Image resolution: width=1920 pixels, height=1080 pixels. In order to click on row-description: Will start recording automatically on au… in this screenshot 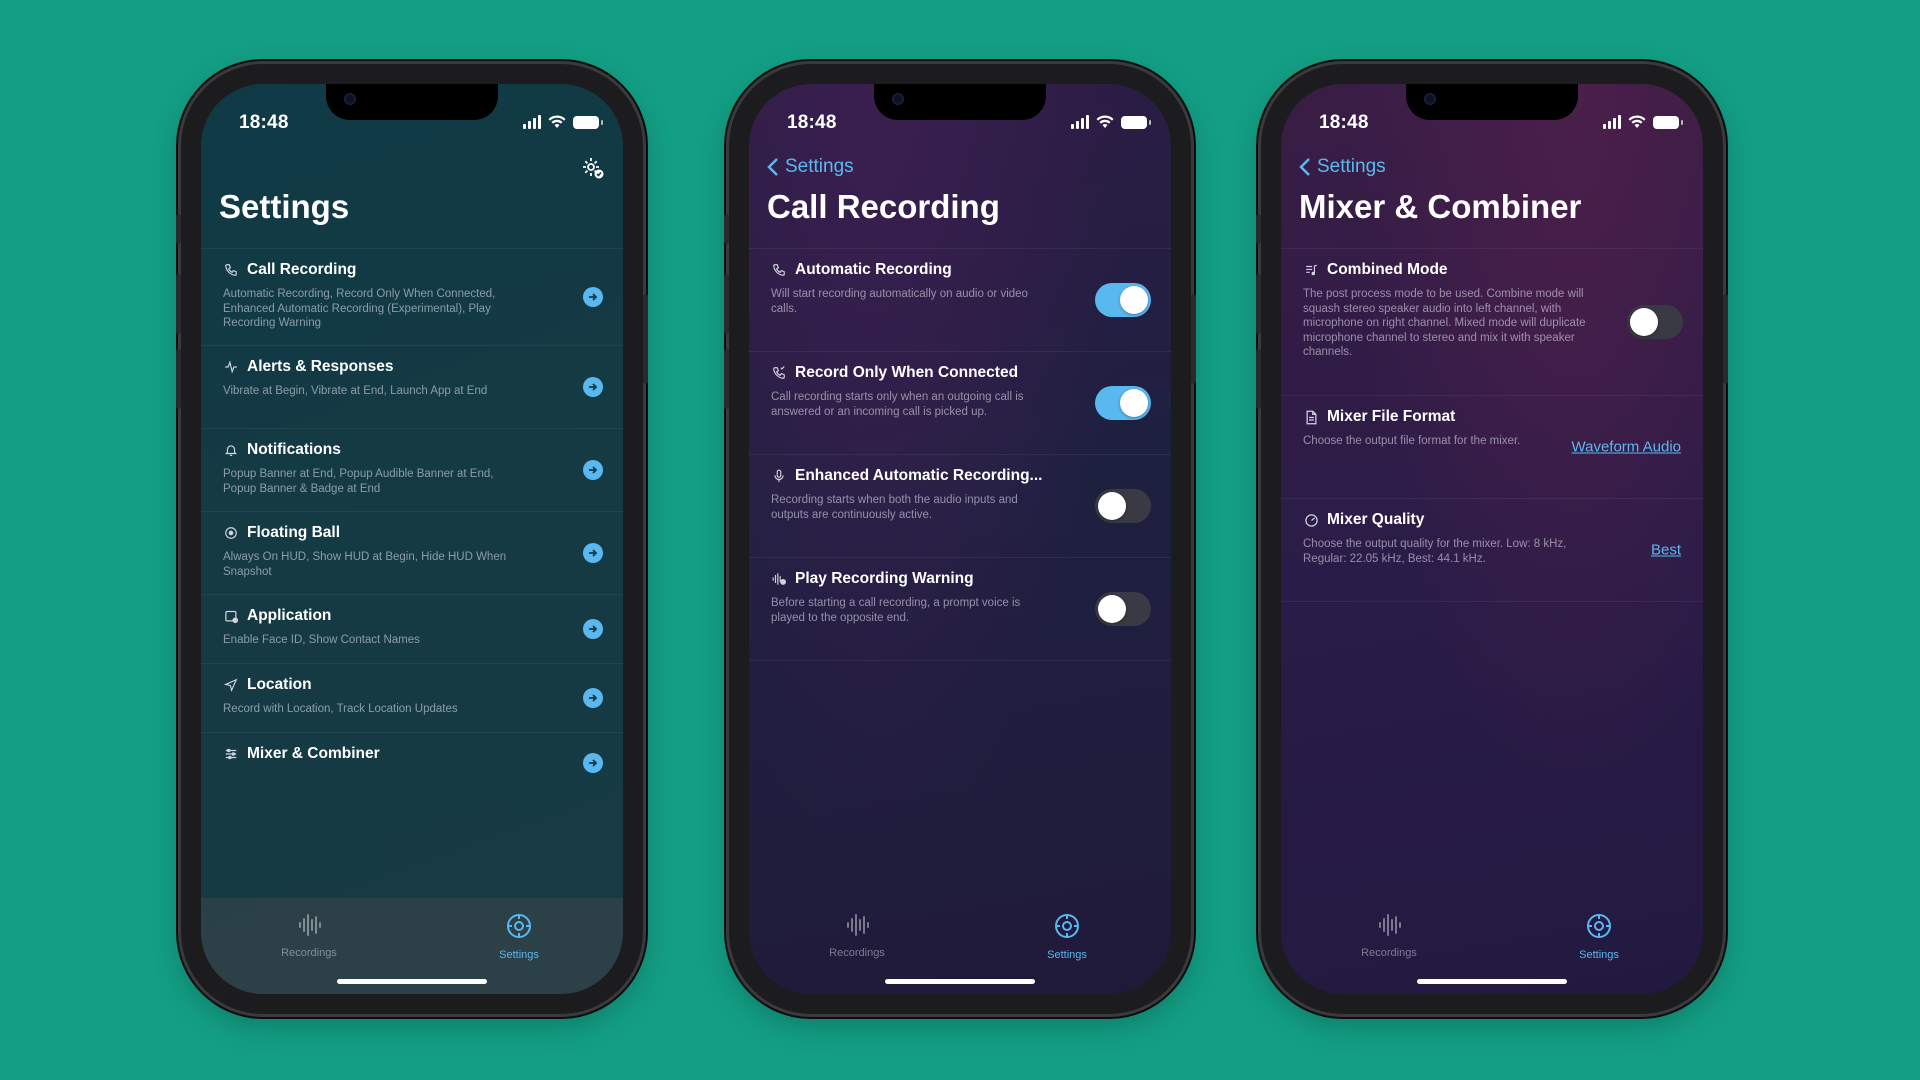, I will do `click(899, 301)`.